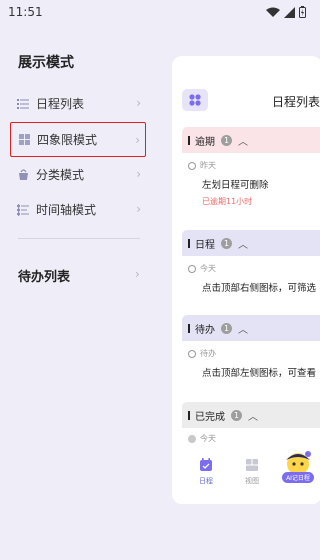 This screenshot has width=320, height=560. Describe the element at coordinates (79, 238) in the screenshot. I see `divider` at that location.